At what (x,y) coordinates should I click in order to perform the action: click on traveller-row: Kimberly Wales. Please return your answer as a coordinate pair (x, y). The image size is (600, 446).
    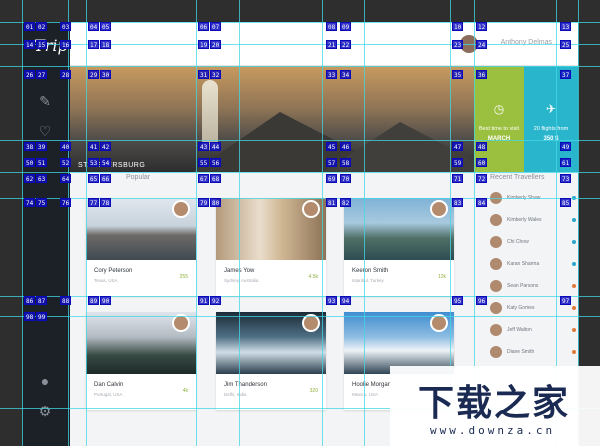
    Looking at the image, I should click on (534, 221).